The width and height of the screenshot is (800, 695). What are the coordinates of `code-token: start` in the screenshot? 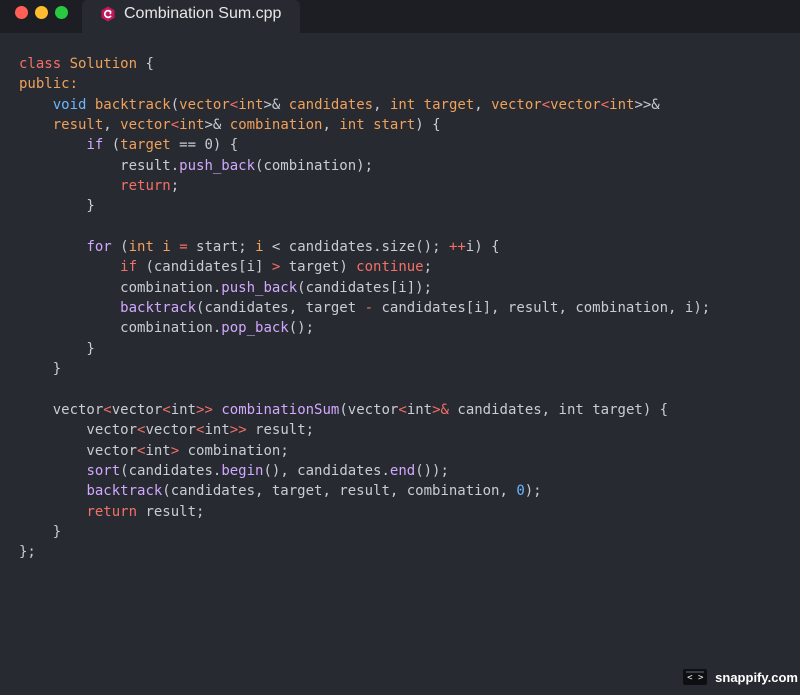 It's located at (390, 125).